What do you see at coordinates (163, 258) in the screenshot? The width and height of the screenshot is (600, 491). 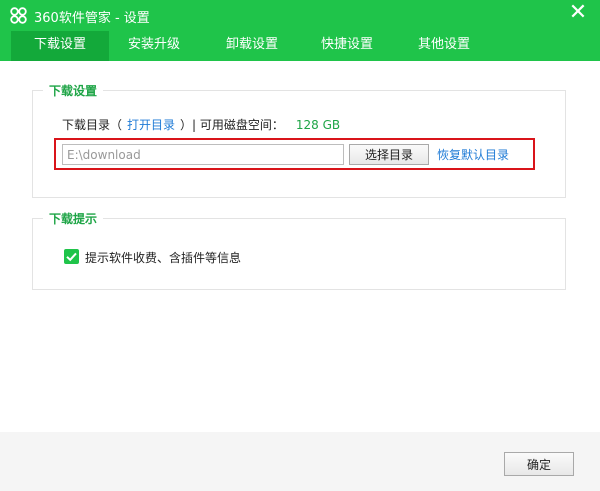 I see `tip-checkbox-label: 提示软件收费、含插件等信息` at bounding box center [163, 258].